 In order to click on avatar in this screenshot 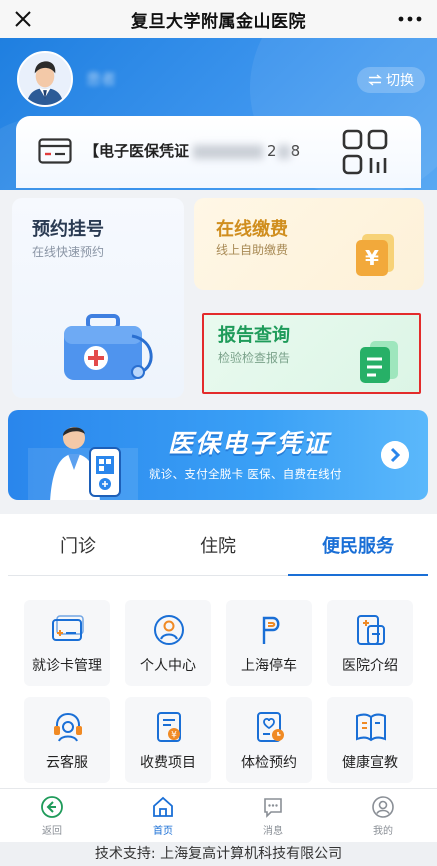, I will do `click(45, 79)`.